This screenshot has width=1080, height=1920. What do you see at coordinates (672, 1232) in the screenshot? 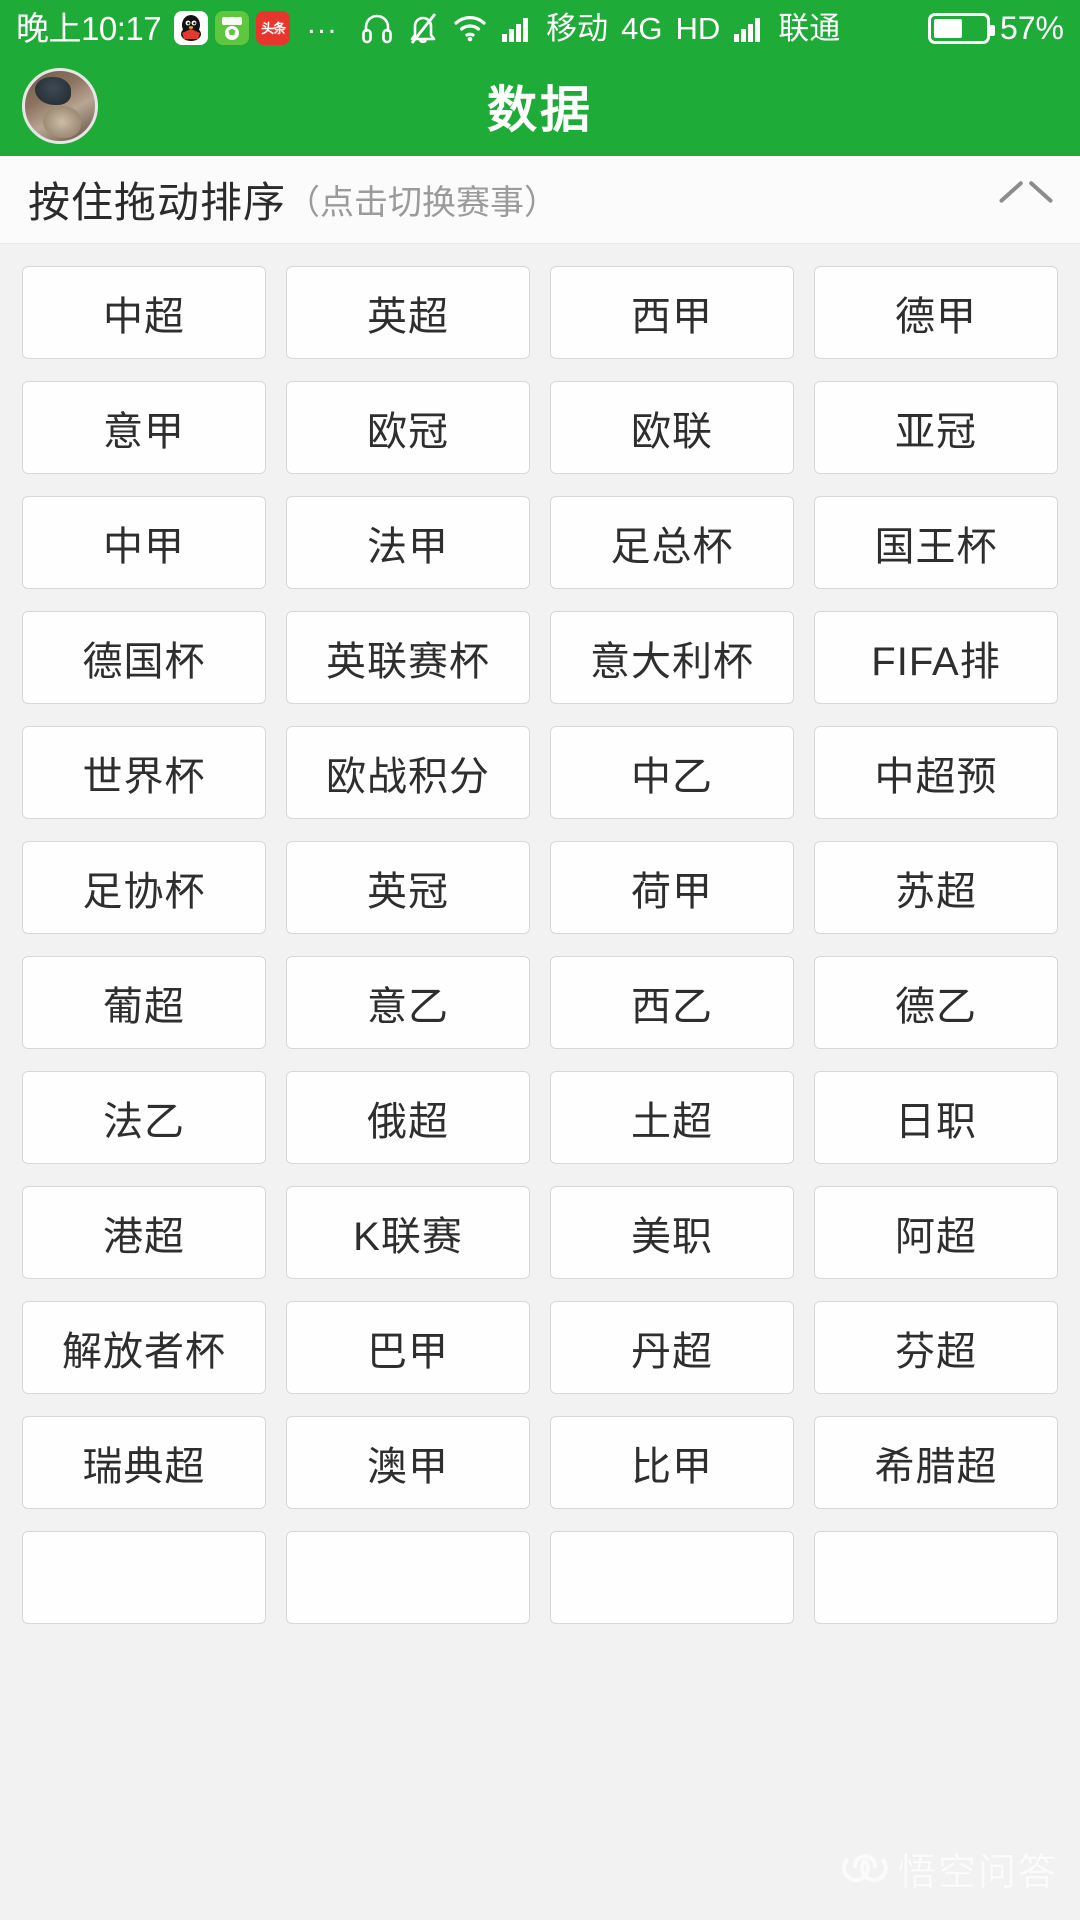
I see `league-cell: 美职` at bounding box center [672, 1232].